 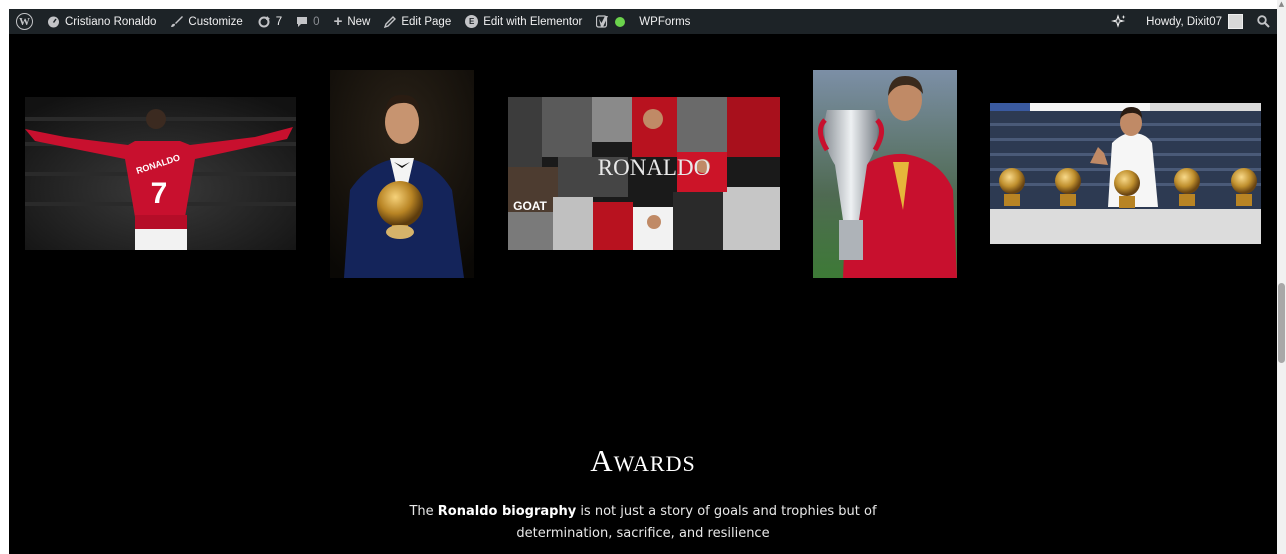 I want to click on comments-link: 0, so click(x=307, y=21).